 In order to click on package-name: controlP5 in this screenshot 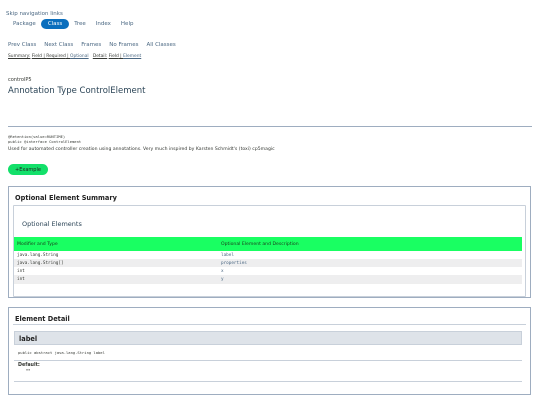, I will do `click(20, 80)`.